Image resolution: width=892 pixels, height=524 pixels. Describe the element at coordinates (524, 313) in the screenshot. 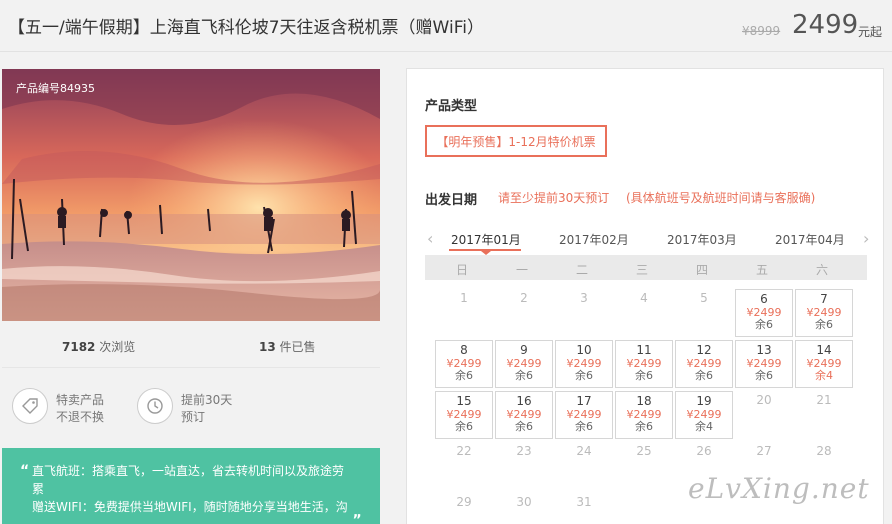

I see `calendar-day: 2` at that location.